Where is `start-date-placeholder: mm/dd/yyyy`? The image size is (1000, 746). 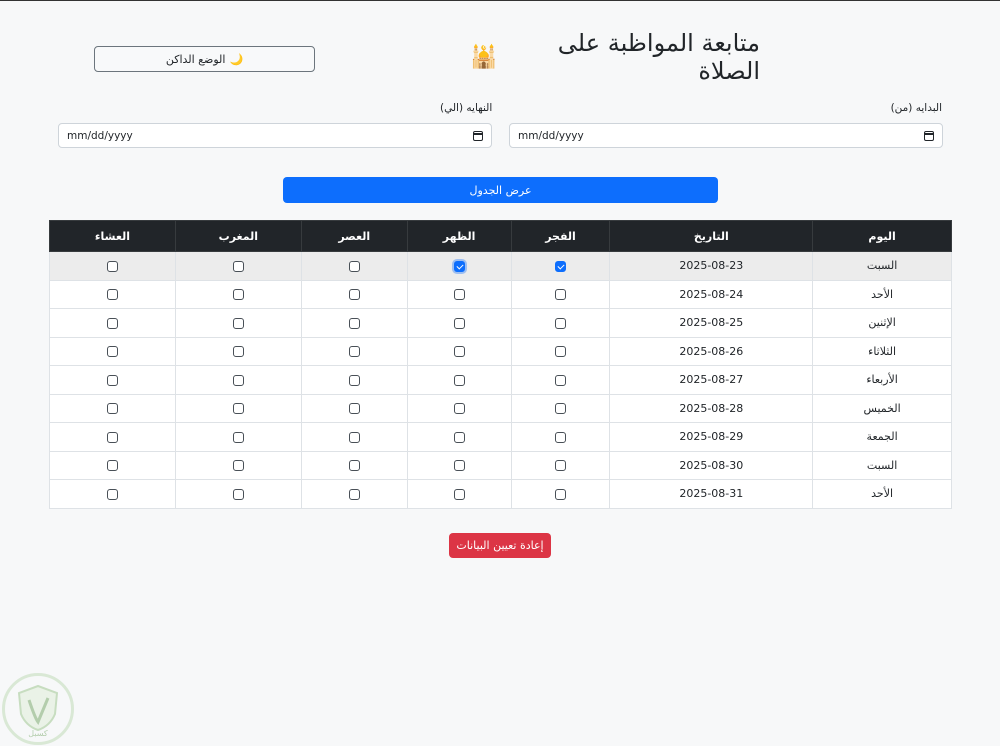
start-date-placeholder: mm/dd/yyyy is located at coordinates (551, 135).